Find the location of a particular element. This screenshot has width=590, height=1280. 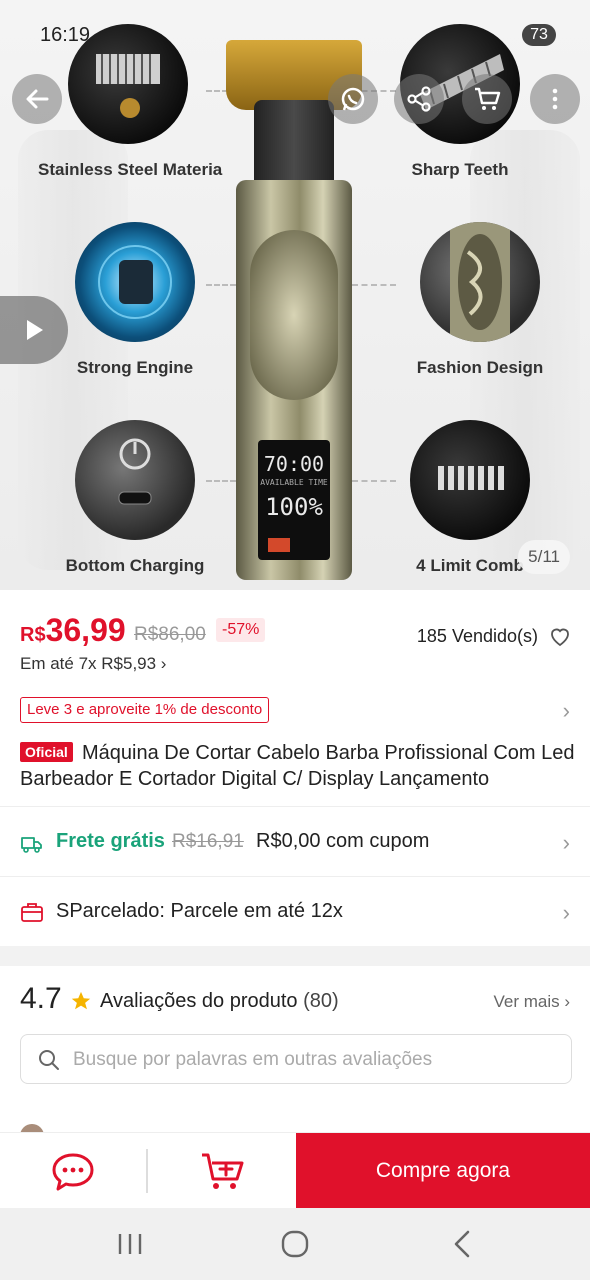

chat-icon is located at coordinates (73, 1171).